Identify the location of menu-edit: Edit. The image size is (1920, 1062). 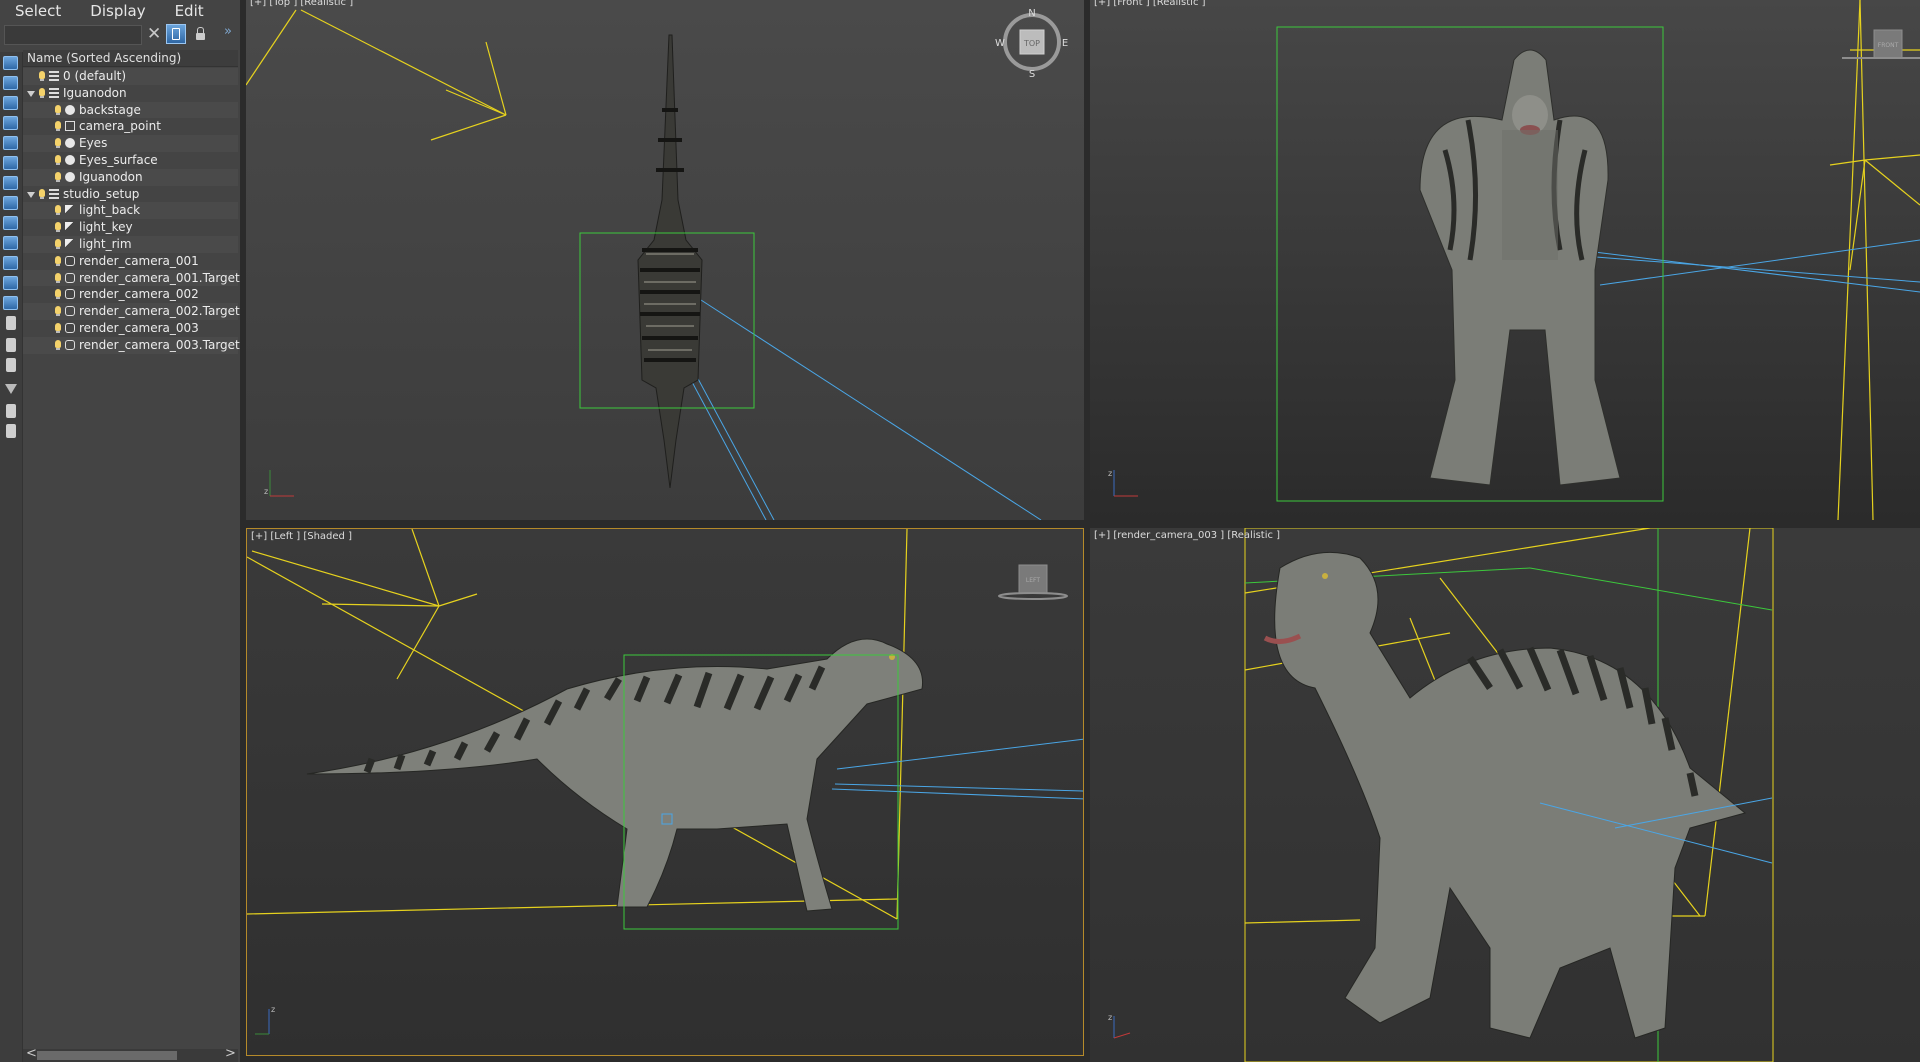
(189, 11).